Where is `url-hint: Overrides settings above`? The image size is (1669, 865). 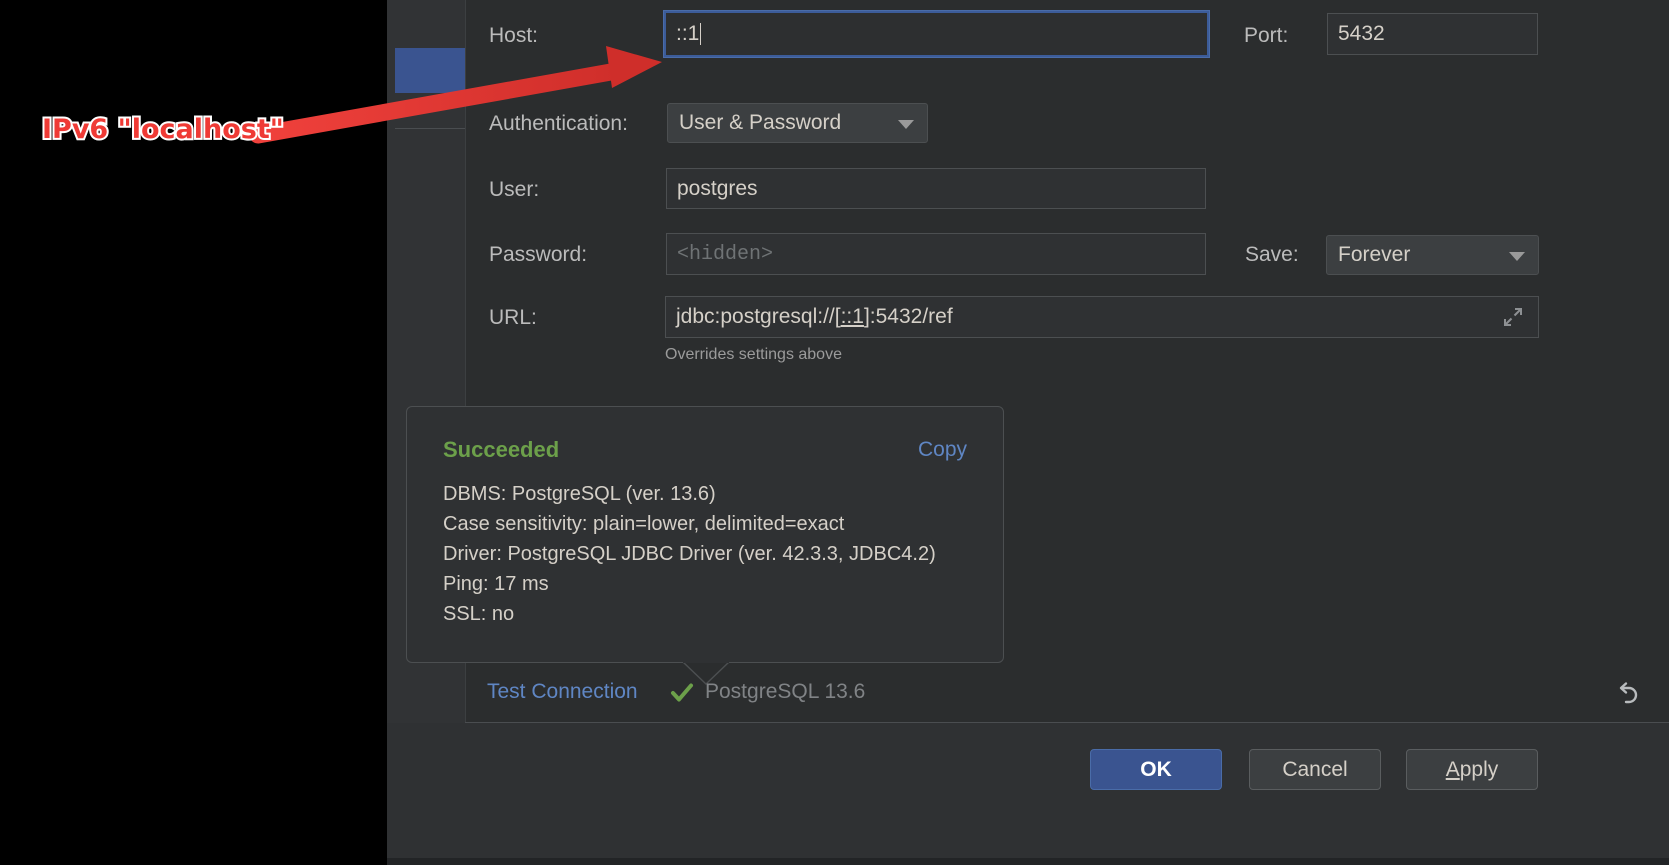
url-hint: Overrides settings above is located at coordinates (753, 354).